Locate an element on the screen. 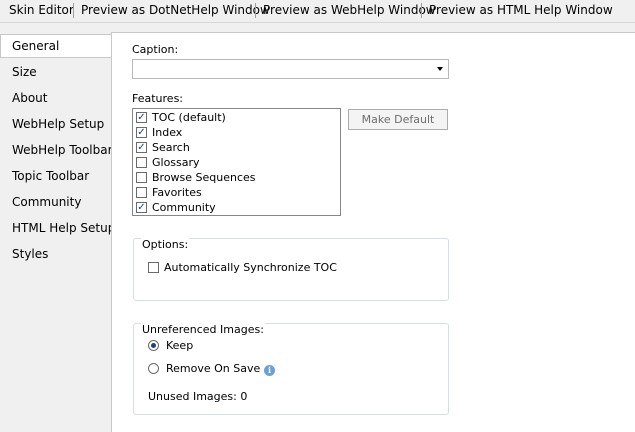  feature-label: Index is located at coordinates (167, 132).